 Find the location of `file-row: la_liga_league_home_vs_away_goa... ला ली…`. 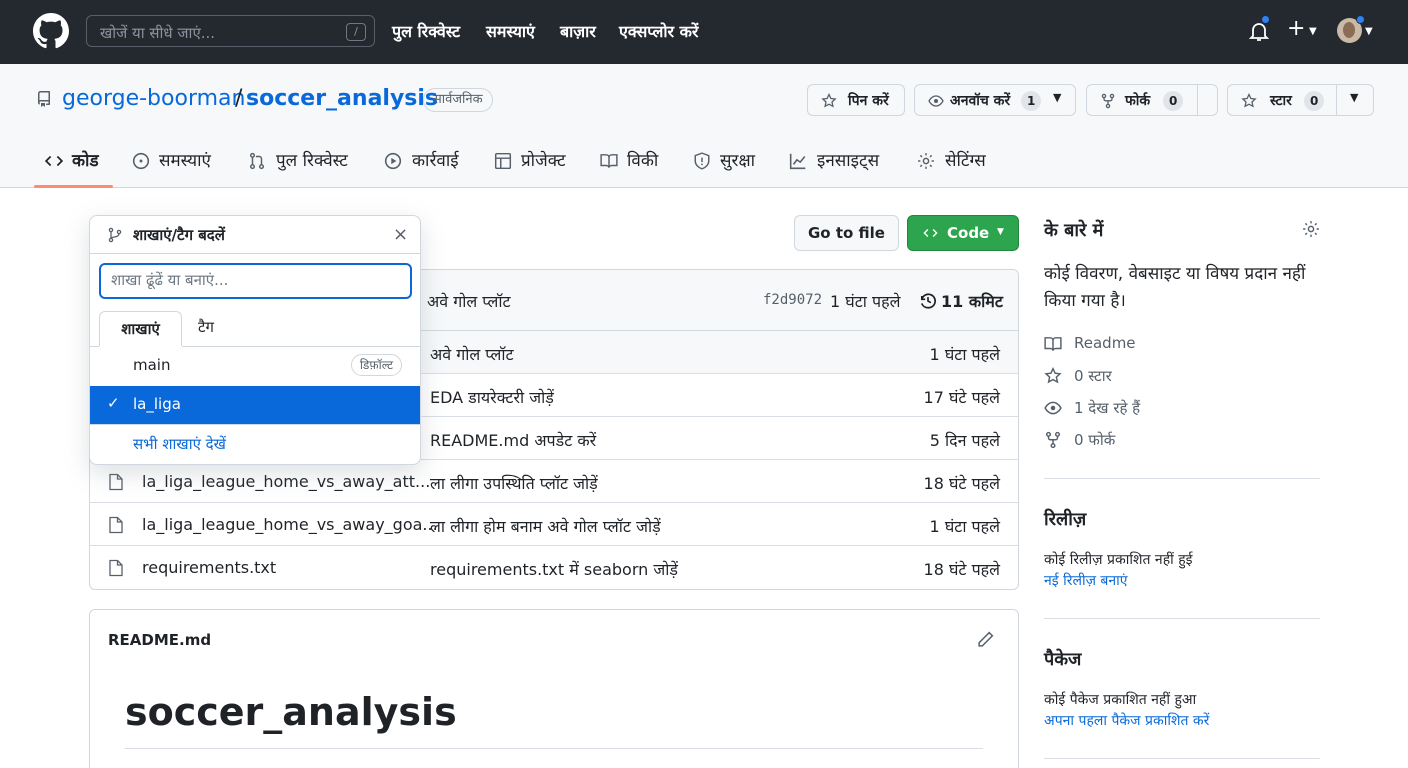

file-row: la_liga_league_home_vs_away_goa... ला ली… is located at coordinates (554, 524).